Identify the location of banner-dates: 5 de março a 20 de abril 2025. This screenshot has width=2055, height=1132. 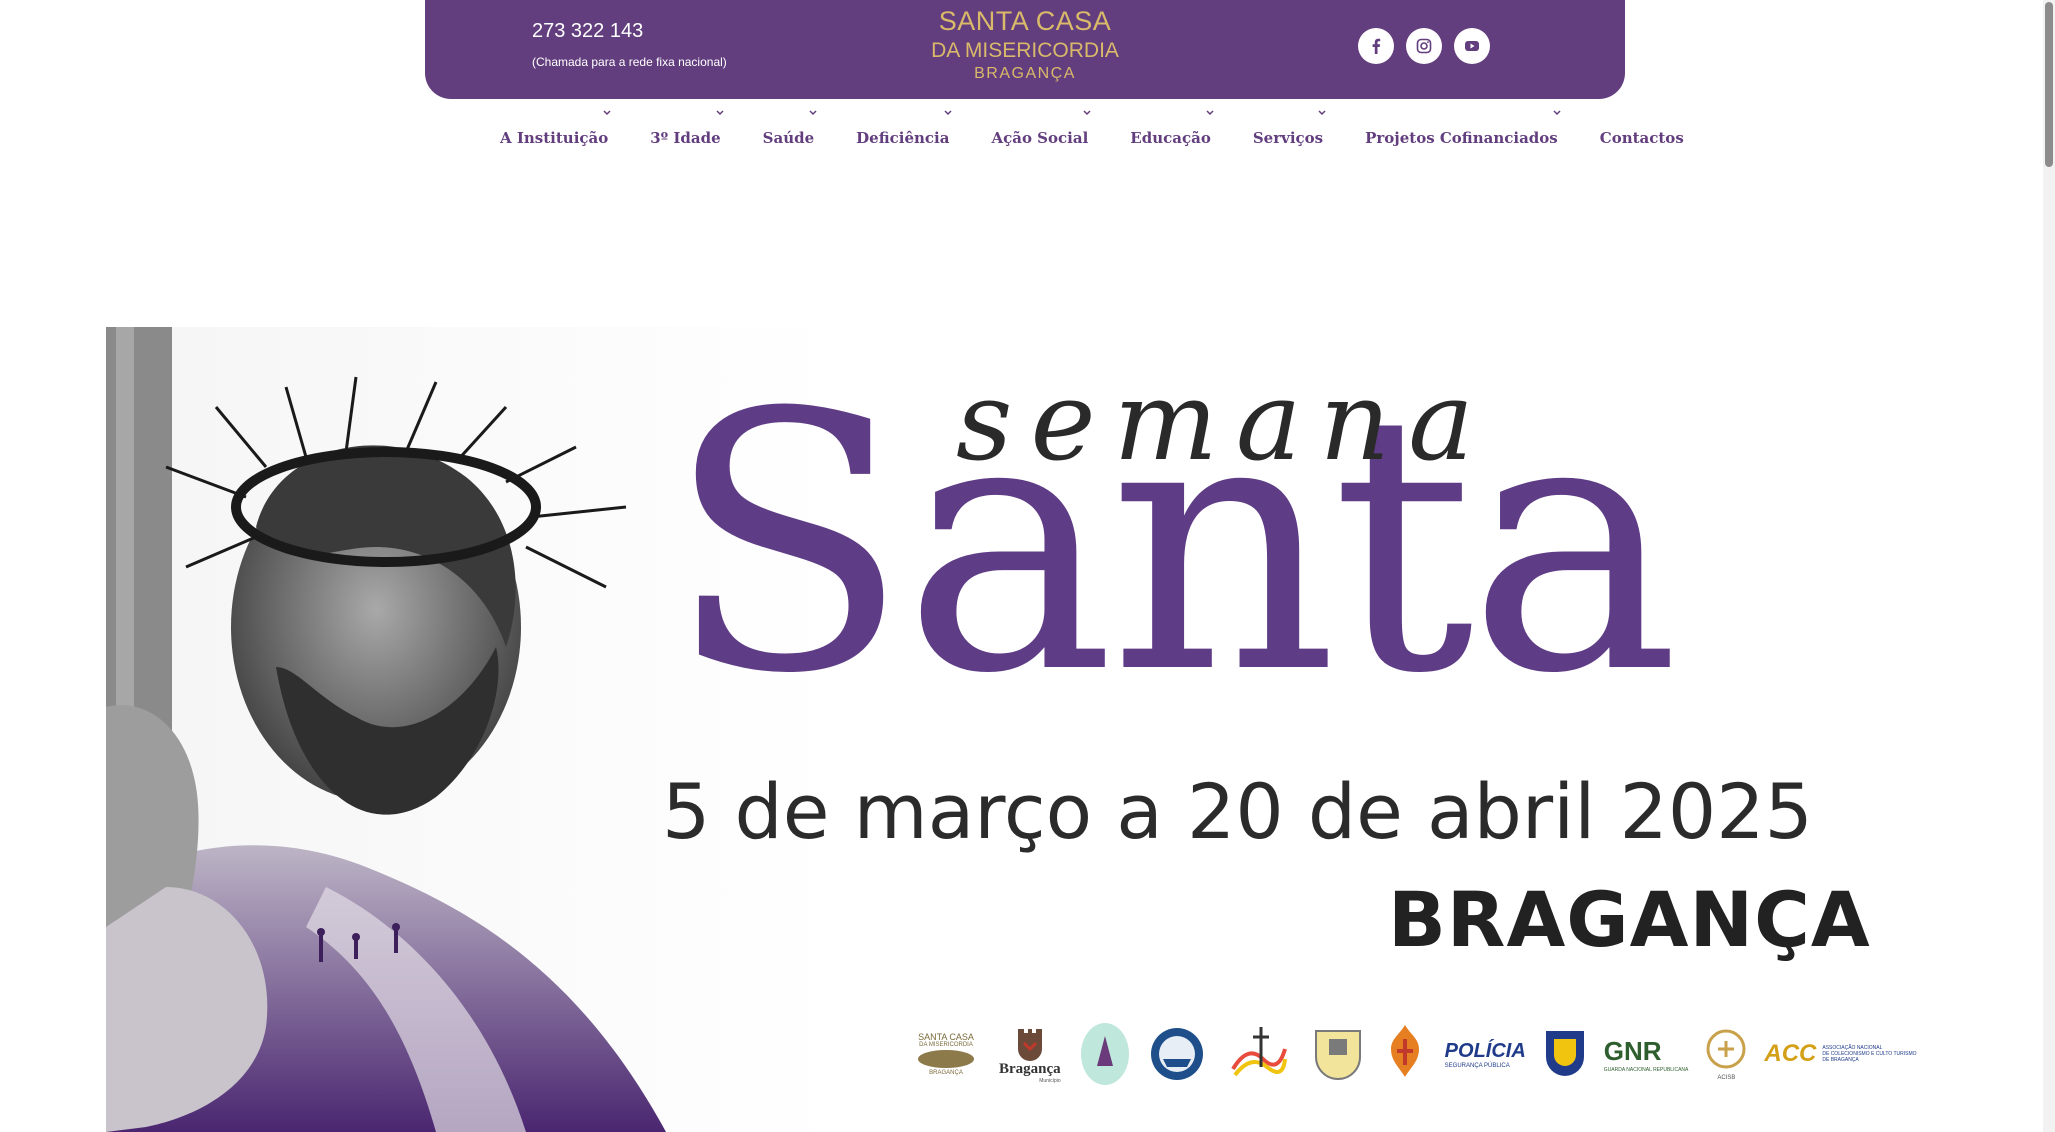
(1237, 811).